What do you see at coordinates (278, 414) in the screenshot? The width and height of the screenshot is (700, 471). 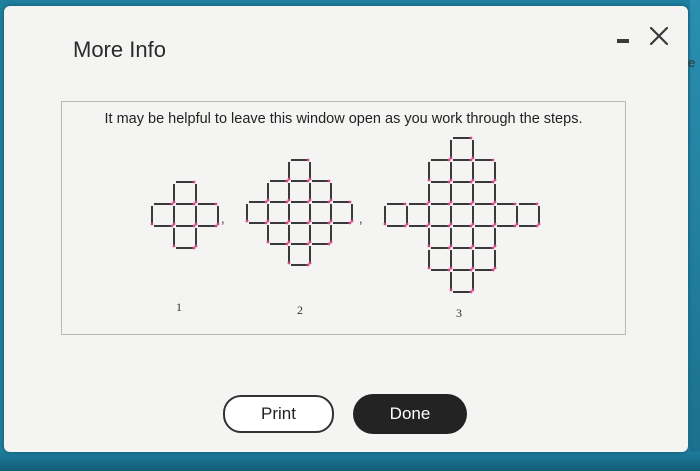 I see `print-button: Print` at bounding box center [278, 414].